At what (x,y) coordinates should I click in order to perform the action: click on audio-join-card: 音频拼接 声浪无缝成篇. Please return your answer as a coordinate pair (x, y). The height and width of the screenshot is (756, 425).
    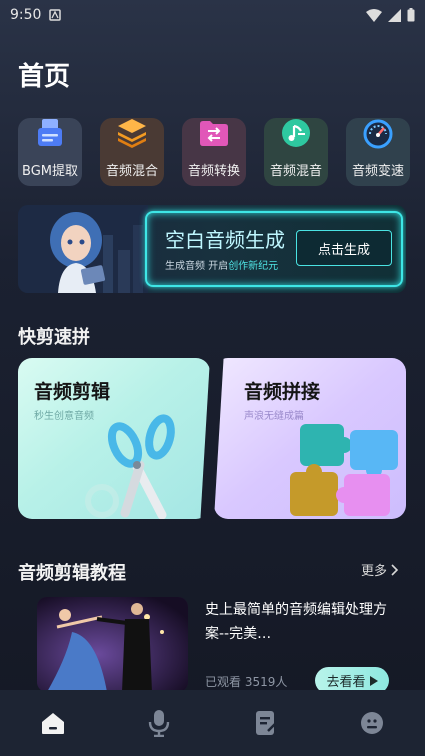
    Looking at the image, I should click on (310, 438).